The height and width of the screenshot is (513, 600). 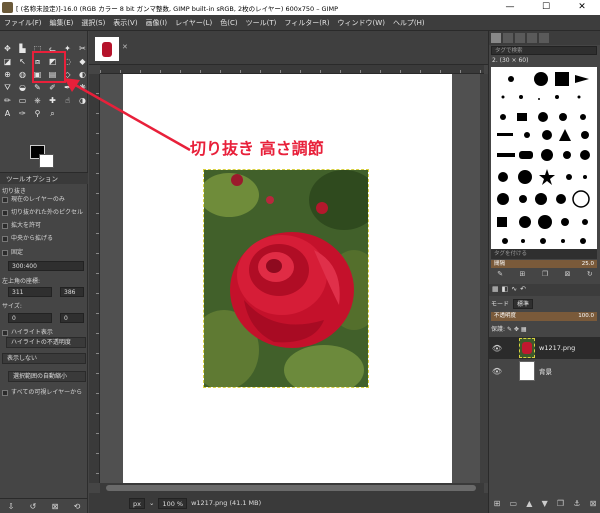 I want to click on new-group-icon: ▭, so click(x=513, y=503).